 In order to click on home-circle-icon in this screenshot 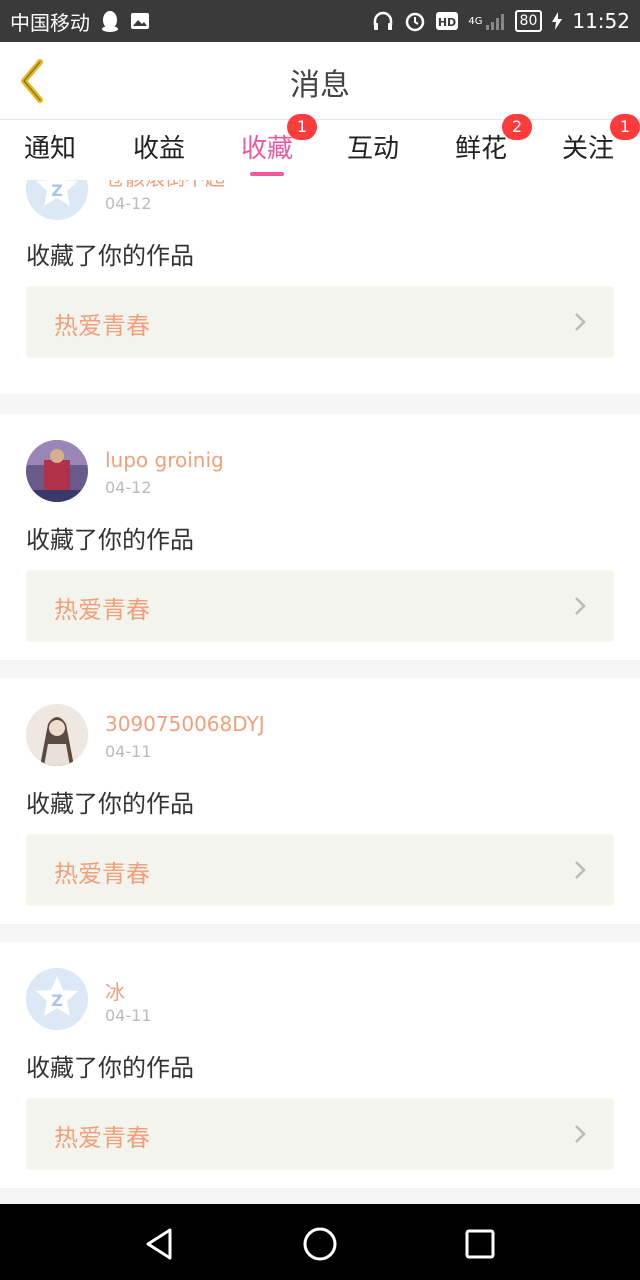, I will do `click(320, 1244)`.